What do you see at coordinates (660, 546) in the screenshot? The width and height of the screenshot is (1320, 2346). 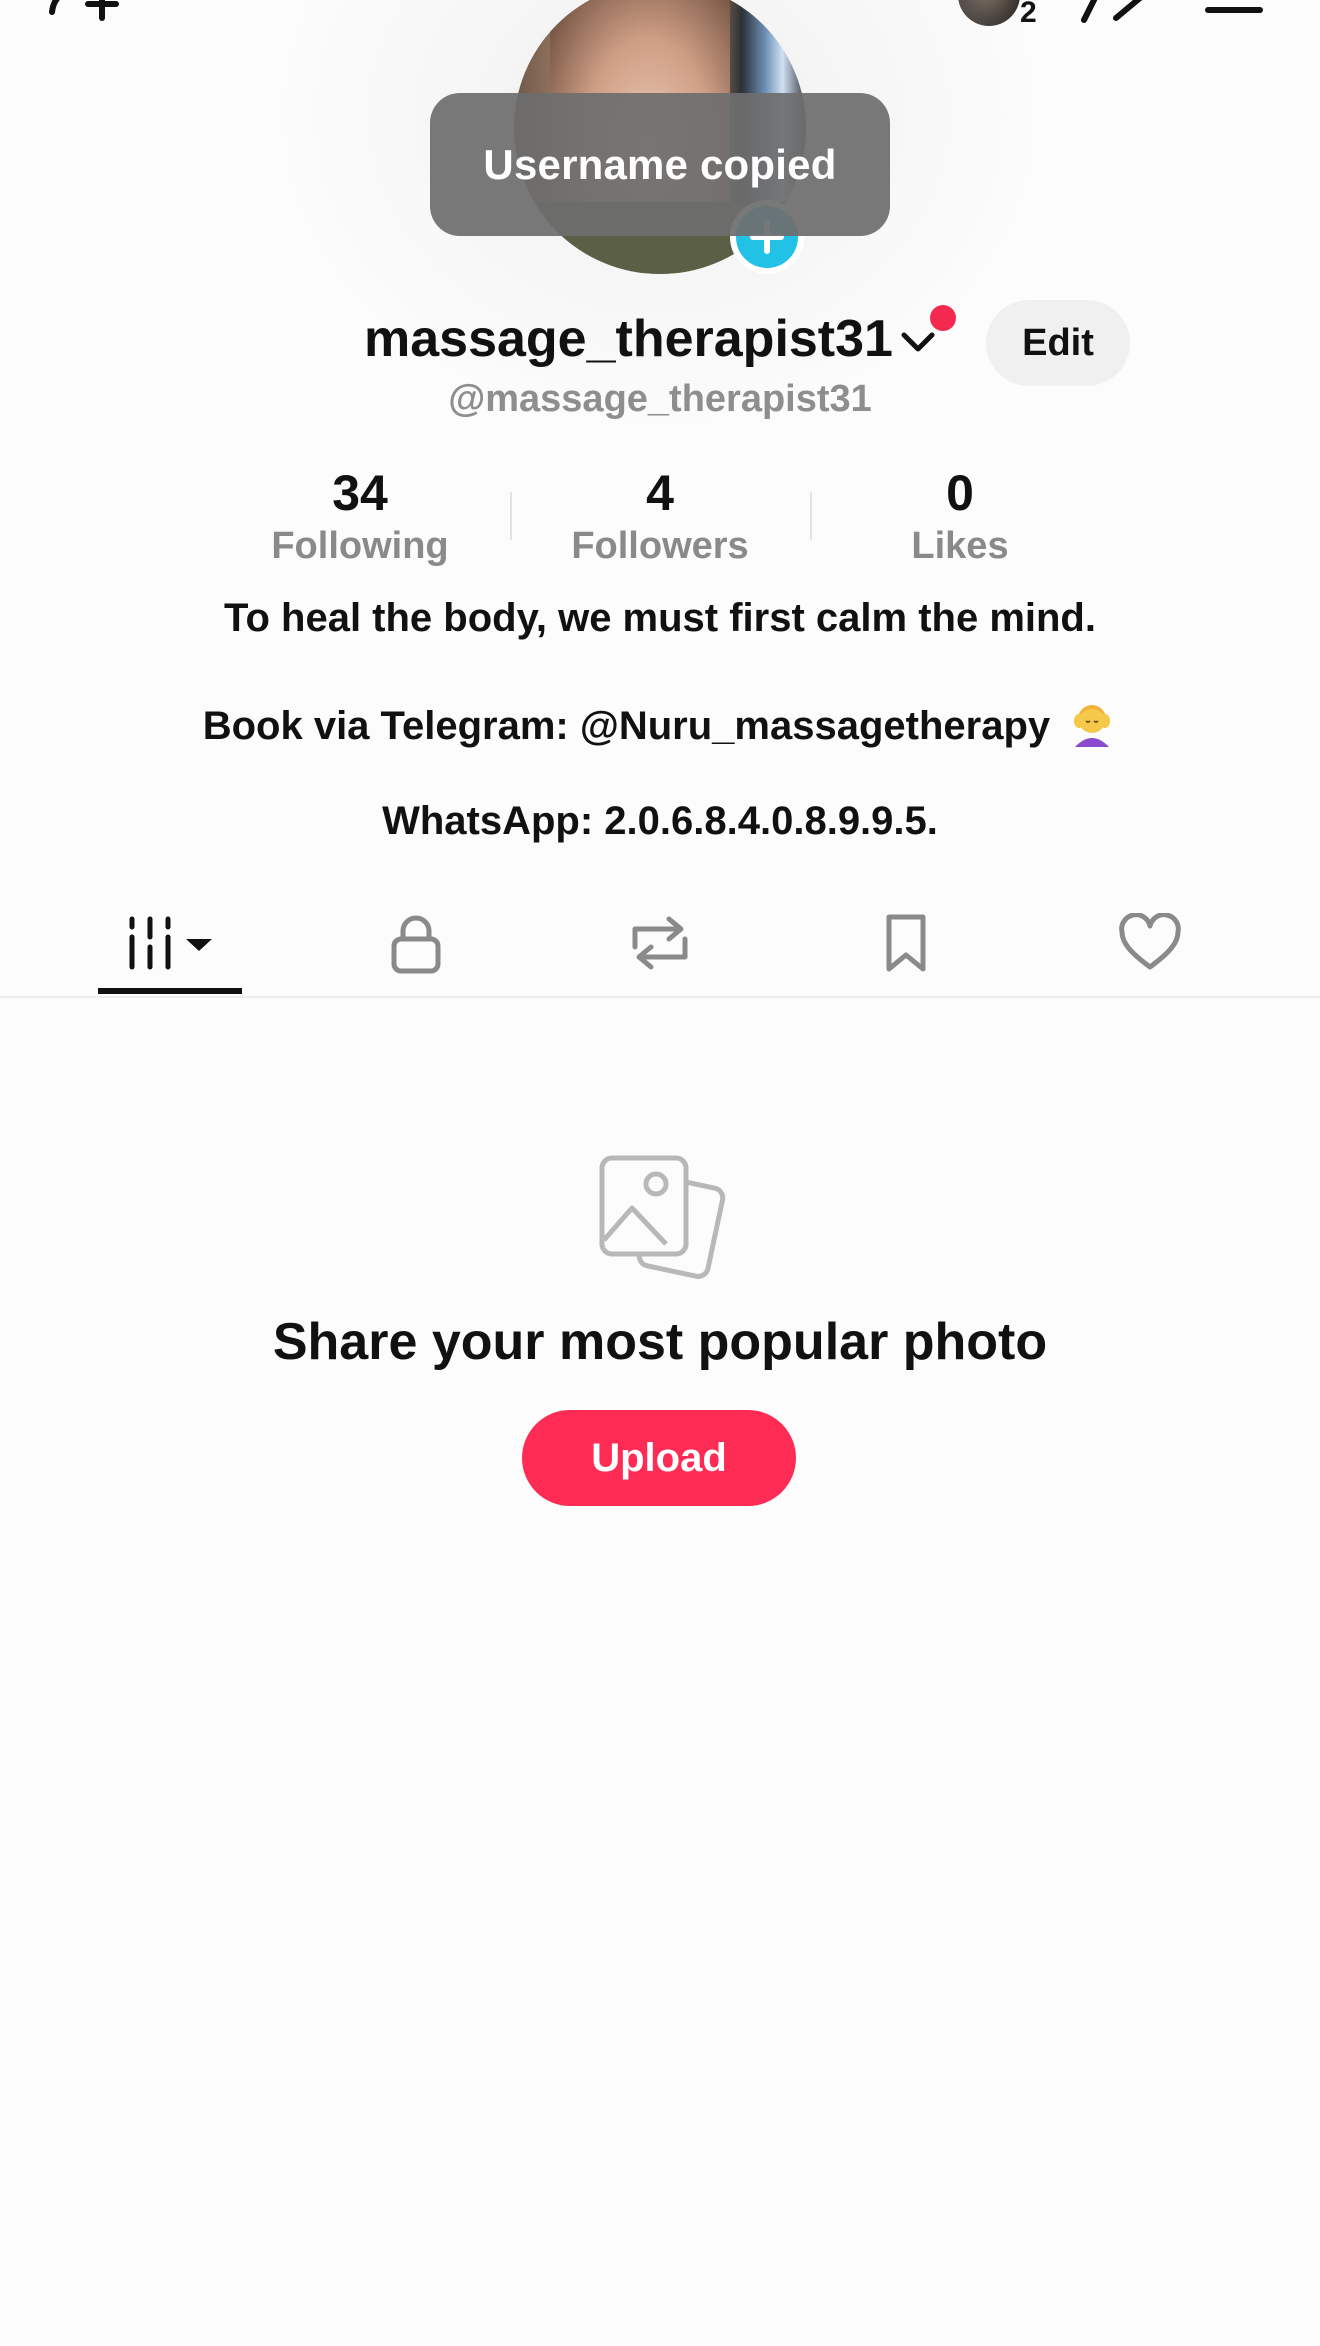 I see `stat-label: Followers` at bounding box center [660, 546].